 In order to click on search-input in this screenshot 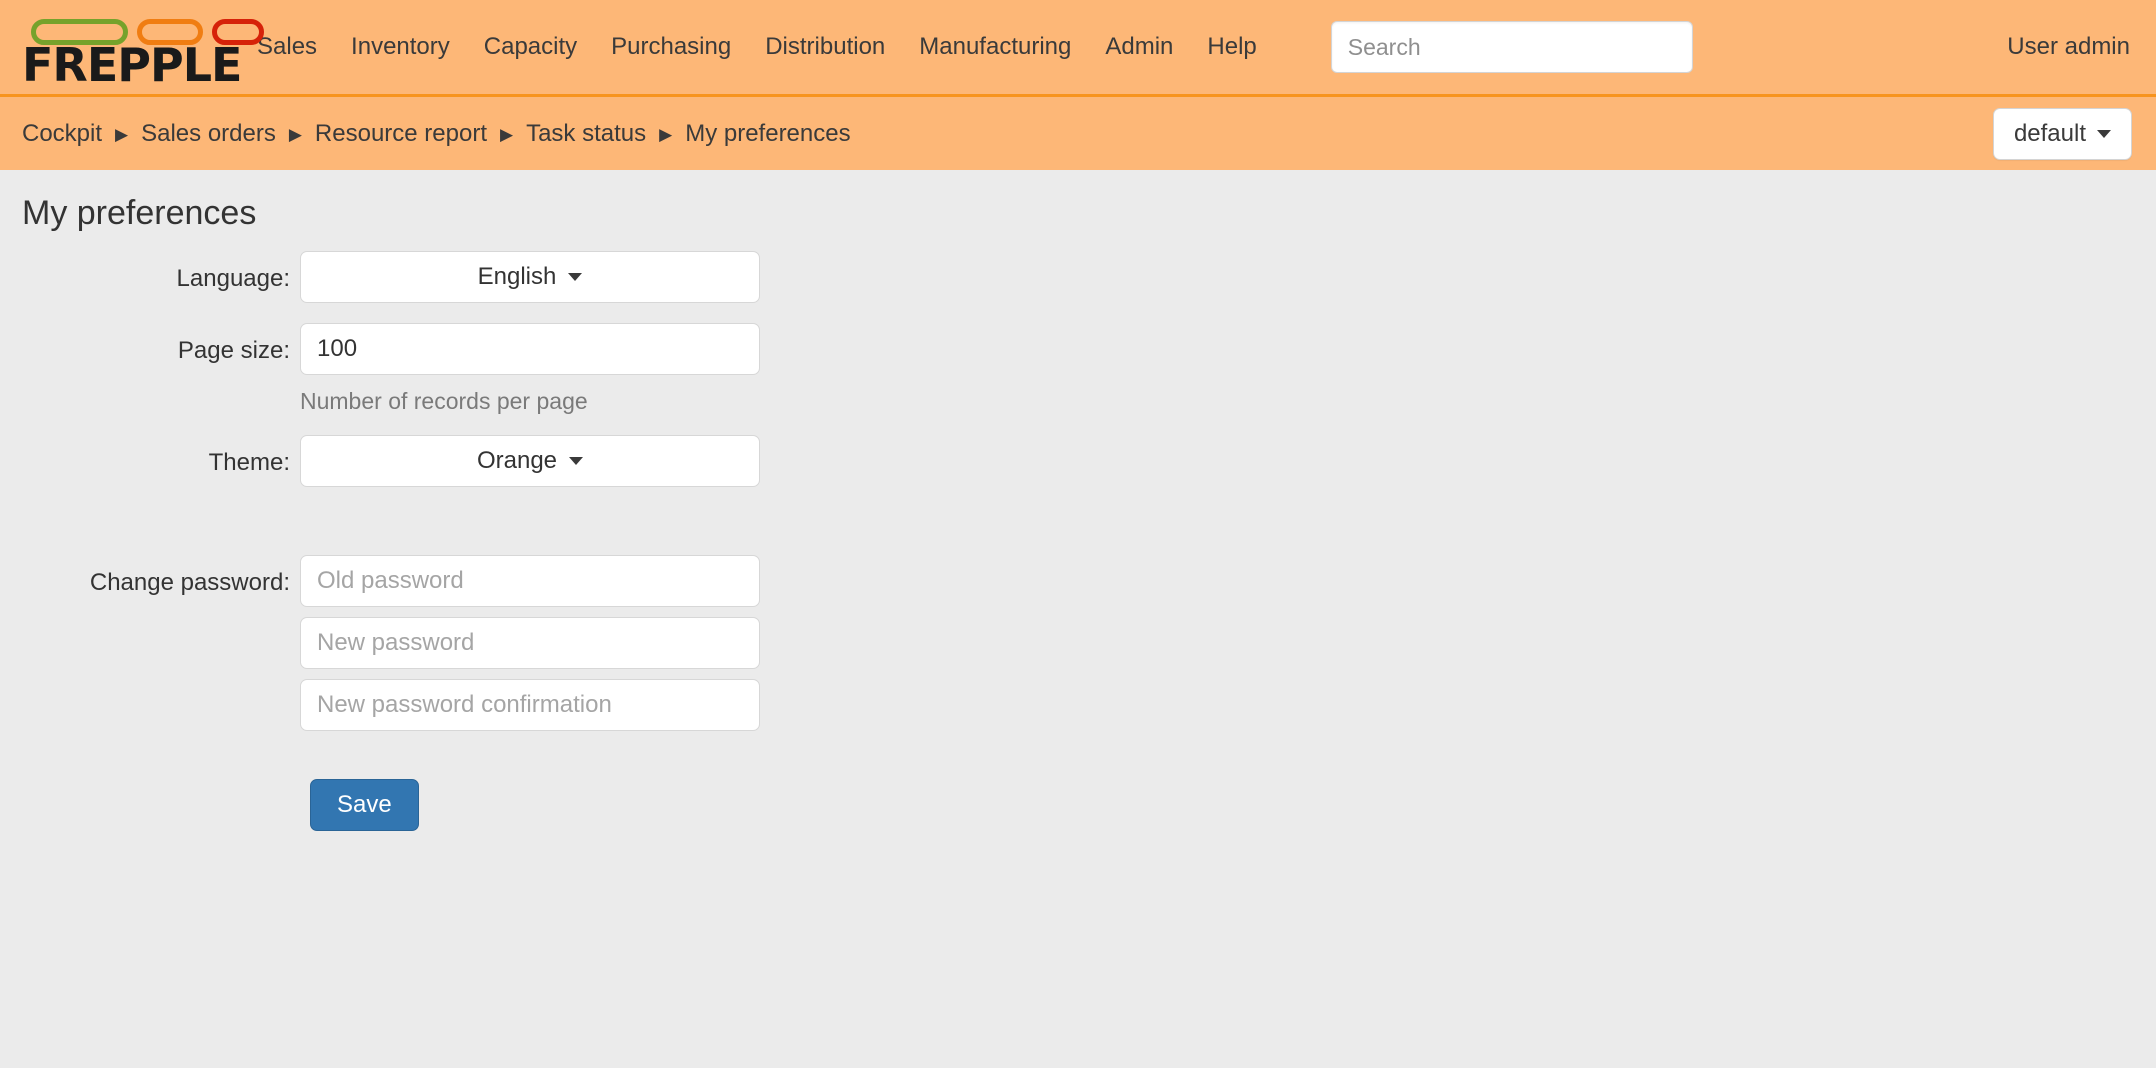, I will do `click(1511, 47)`.